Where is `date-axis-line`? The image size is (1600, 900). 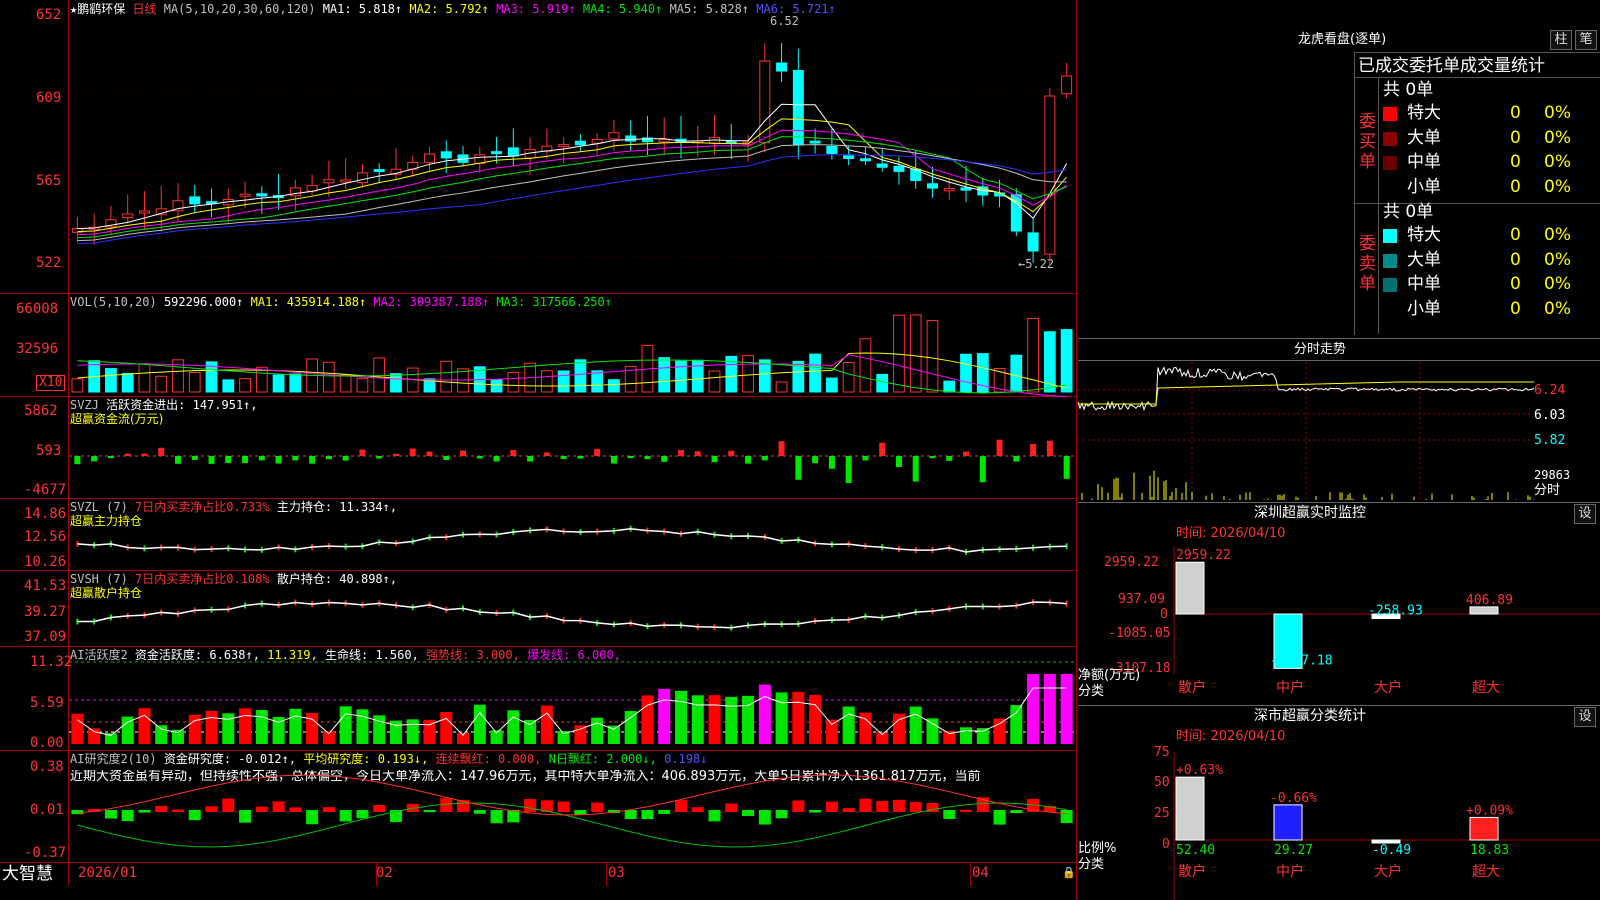
date-axis-line is located at coordinates (538, 862).